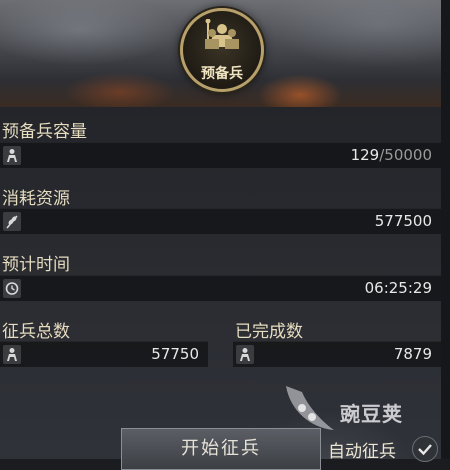 The image size is (450, 470). Describe the element at coordinates (445, 229) in the screenshot. I see `right-edge` at that location.